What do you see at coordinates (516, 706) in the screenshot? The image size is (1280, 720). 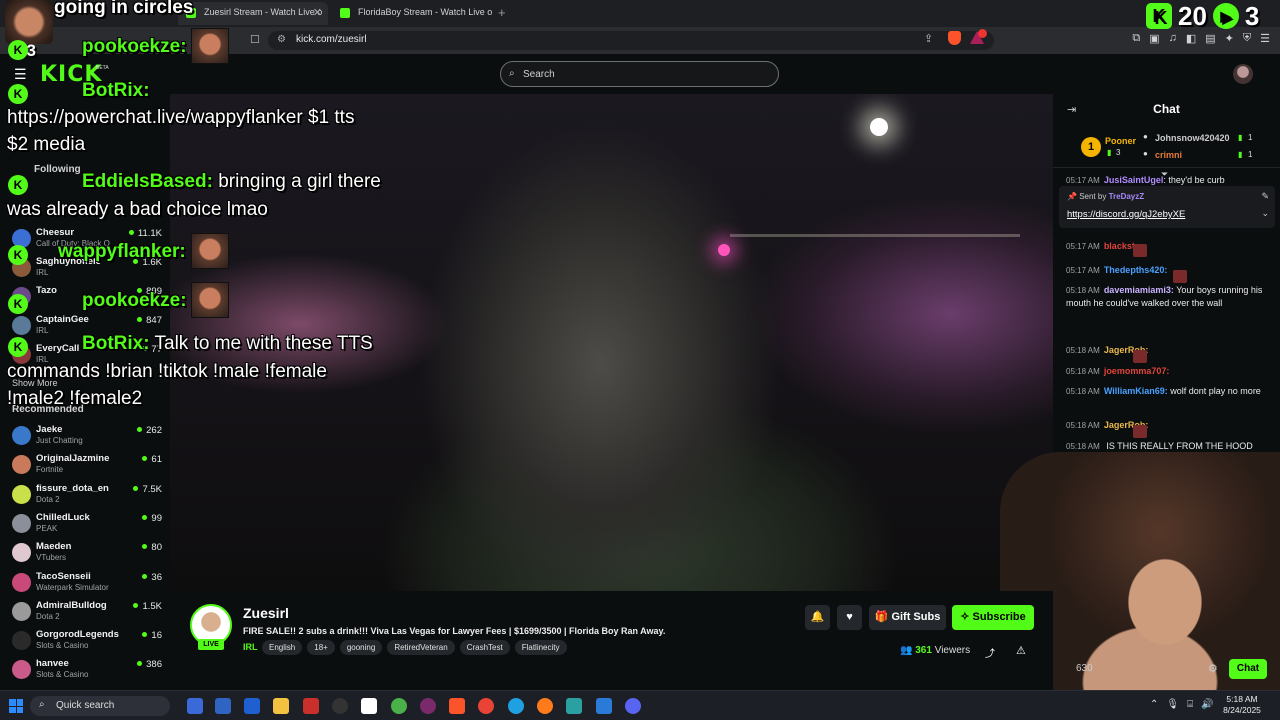 I see `edge-icon` at bounding box center [516, 706].